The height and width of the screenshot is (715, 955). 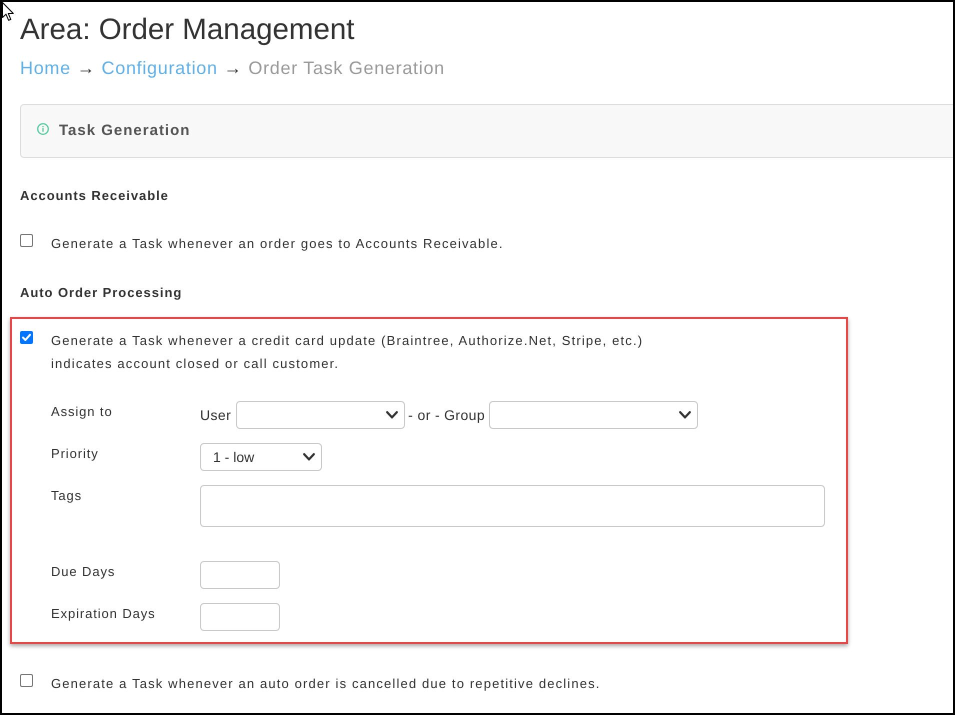 What do you see at coordinates (67, 495) in the screenshot?
I see `field-label: Tags` at bounding box center [67, 495].